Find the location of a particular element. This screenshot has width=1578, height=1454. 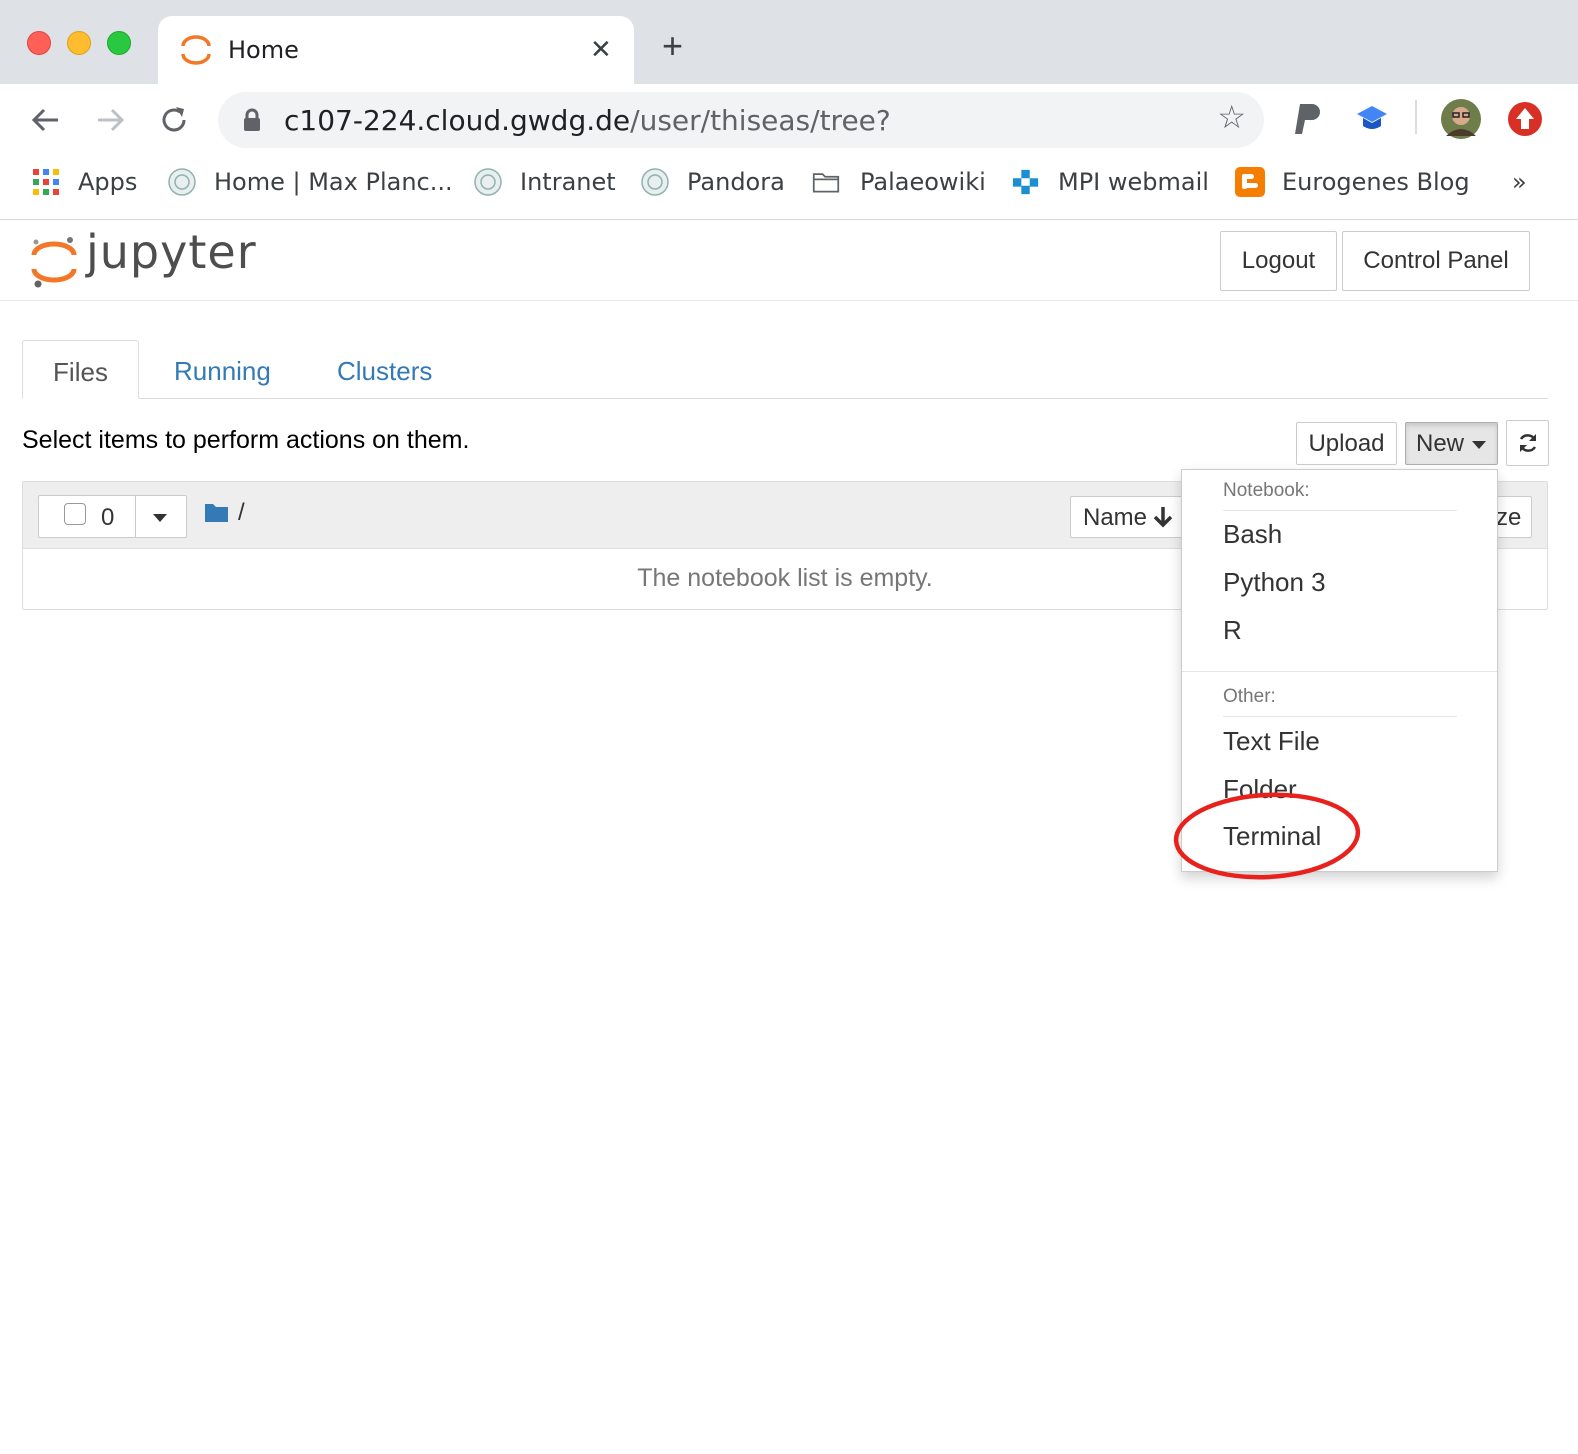

maximize-window-button is located at coordinates (119, 43).